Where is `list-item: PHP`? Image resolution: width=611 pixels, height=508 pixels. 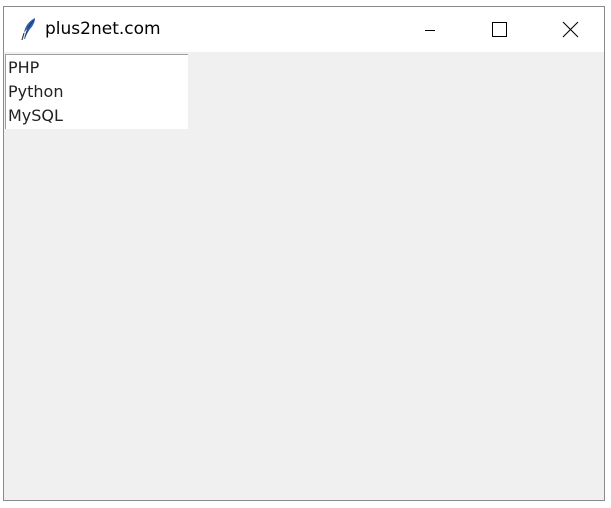
list-item: PHP is located at coordinates (23, 68).